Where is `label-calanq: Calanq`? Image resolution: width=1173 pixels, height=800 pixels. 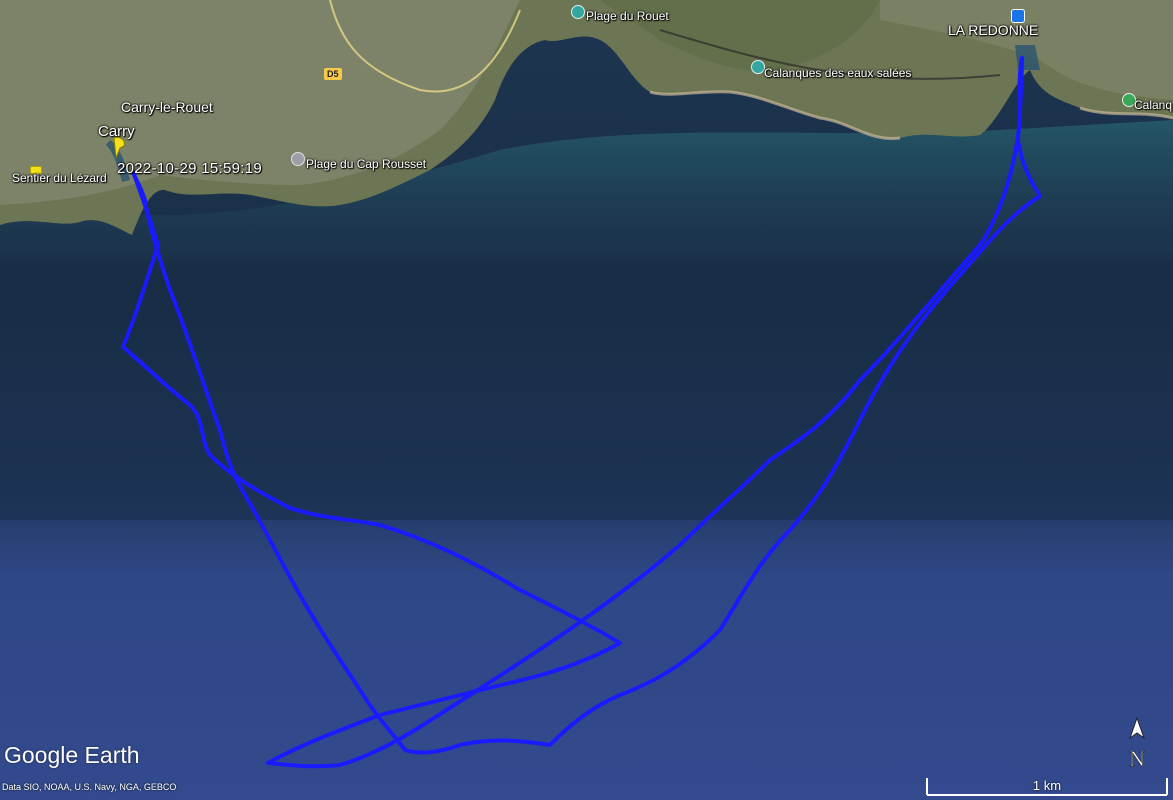 label-calanq: Calanq is located at coordinates (1153, 105).